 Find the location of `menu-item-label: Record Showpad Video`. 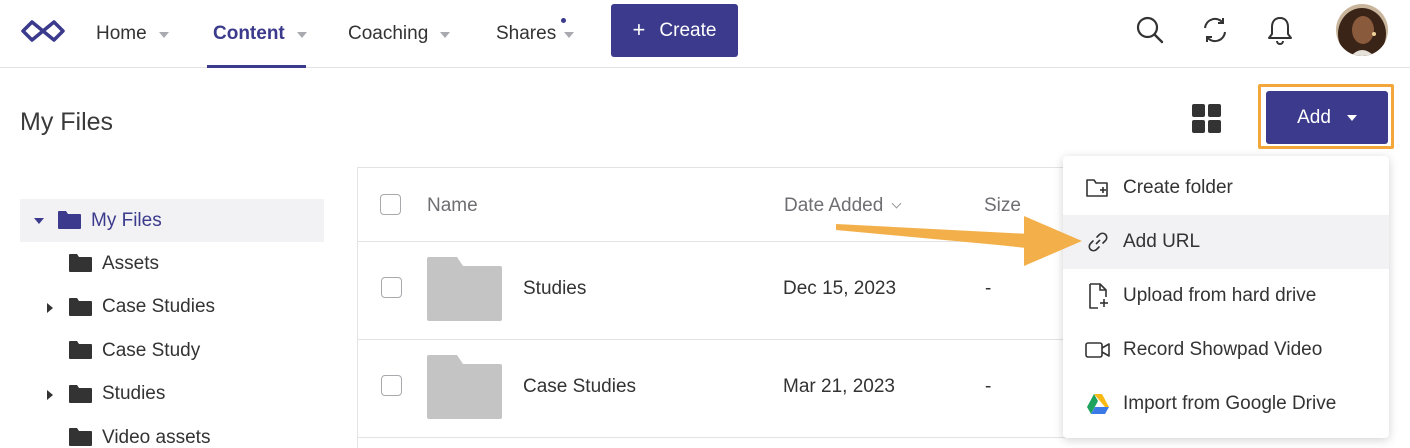

menu-item-label: Record Showpad Video is located at coordinates (1223, 349).